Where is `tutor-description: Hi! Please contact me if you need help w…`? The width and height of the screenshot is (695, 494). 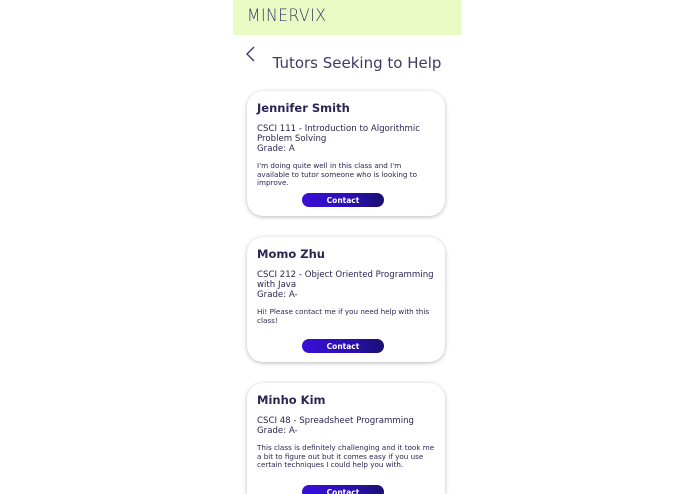 tutor-description: Hi! Please contact me if you need help w… is located at coordinates (343, 316).